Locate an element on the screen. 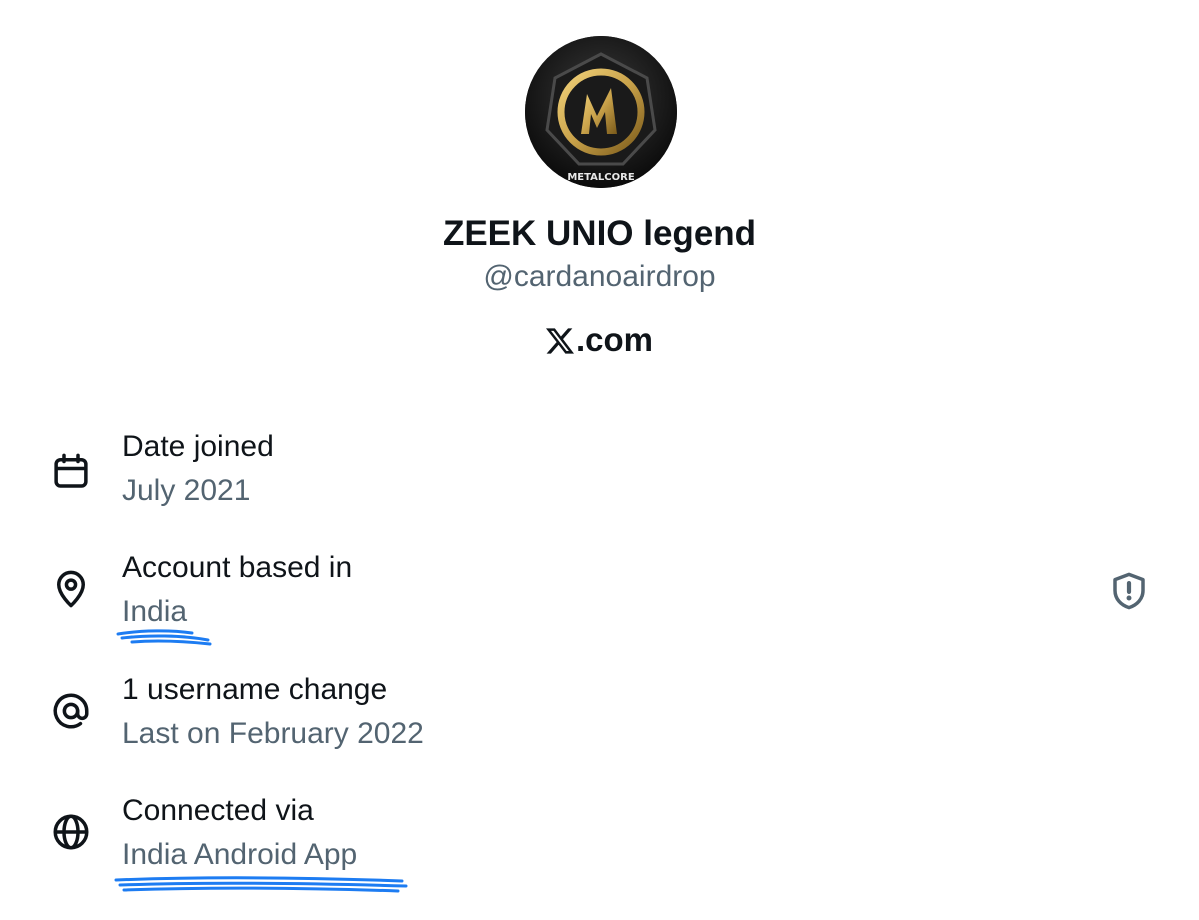  account-based-in-row: Account based in India is located at coordinates (599, 596).